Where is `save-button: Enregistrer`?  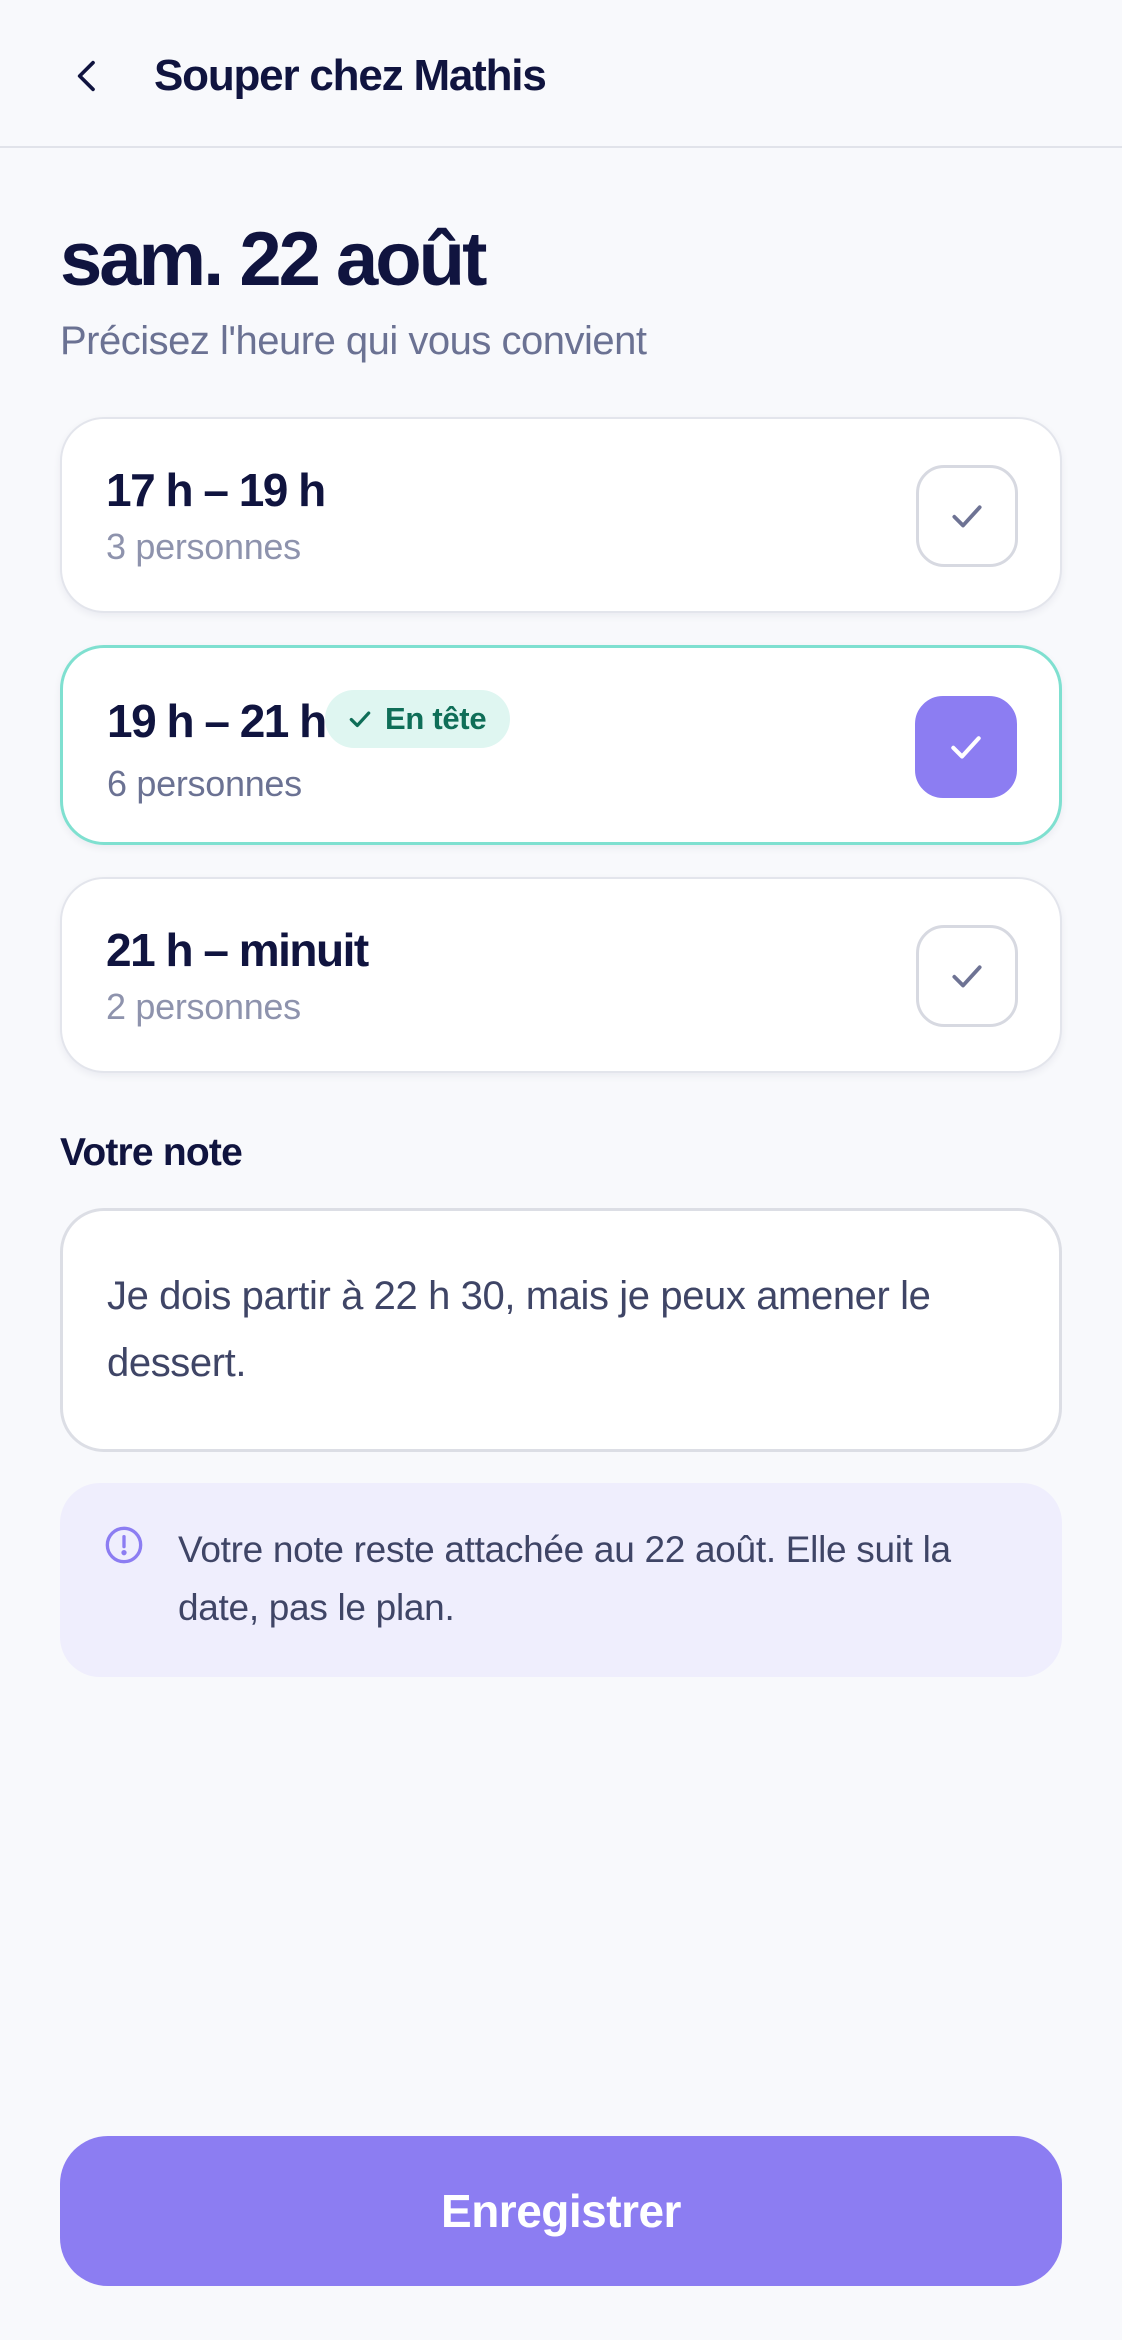
save-button: Enregistrer is located at coordinates (561, 2211).